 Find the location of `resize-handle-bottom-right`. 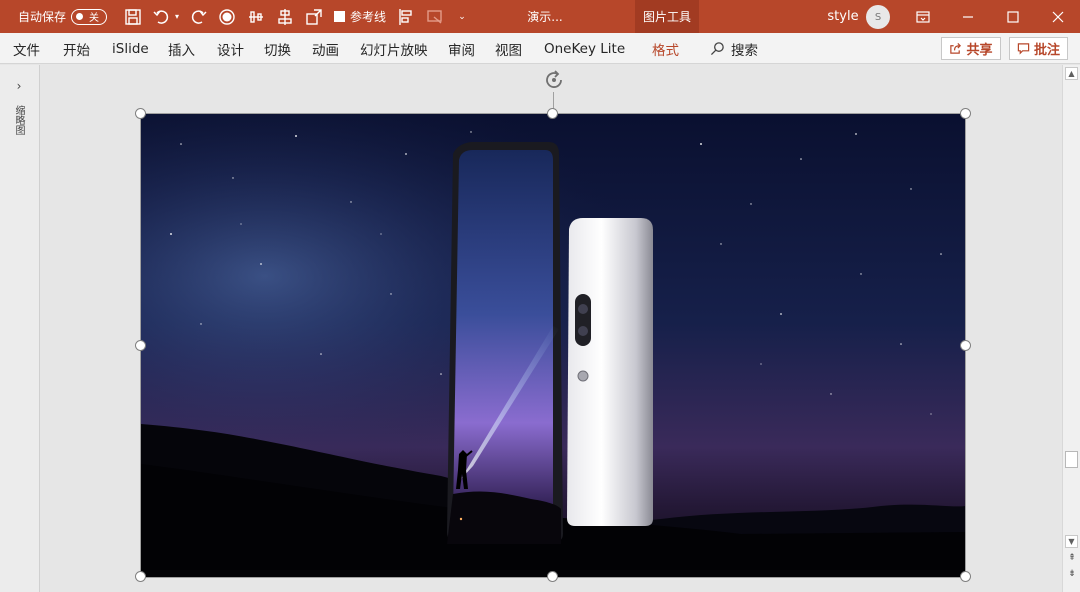

resize-handle-bottom-right is located at coordinates (965, 576).